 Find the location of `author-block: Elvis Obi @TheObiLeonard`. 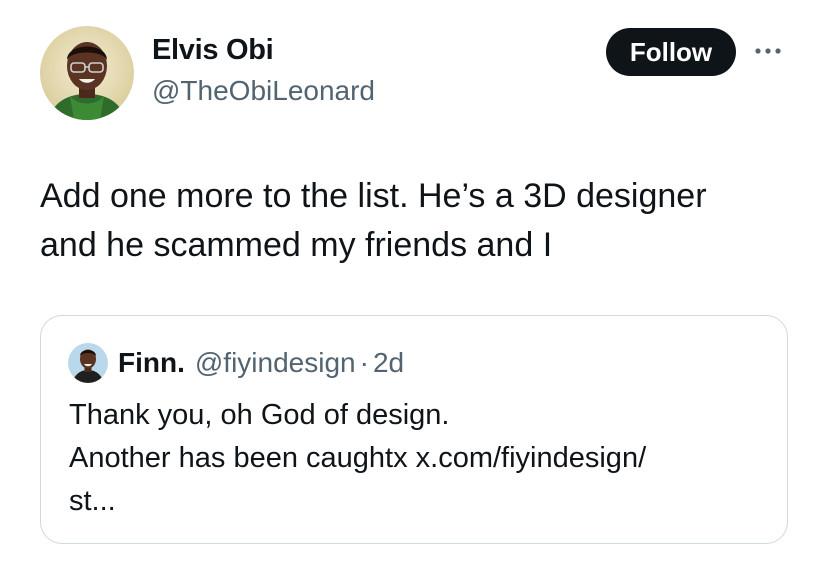

author-block: Elvis Obi @TheObiLeonard is located at coordinates (263, 70).